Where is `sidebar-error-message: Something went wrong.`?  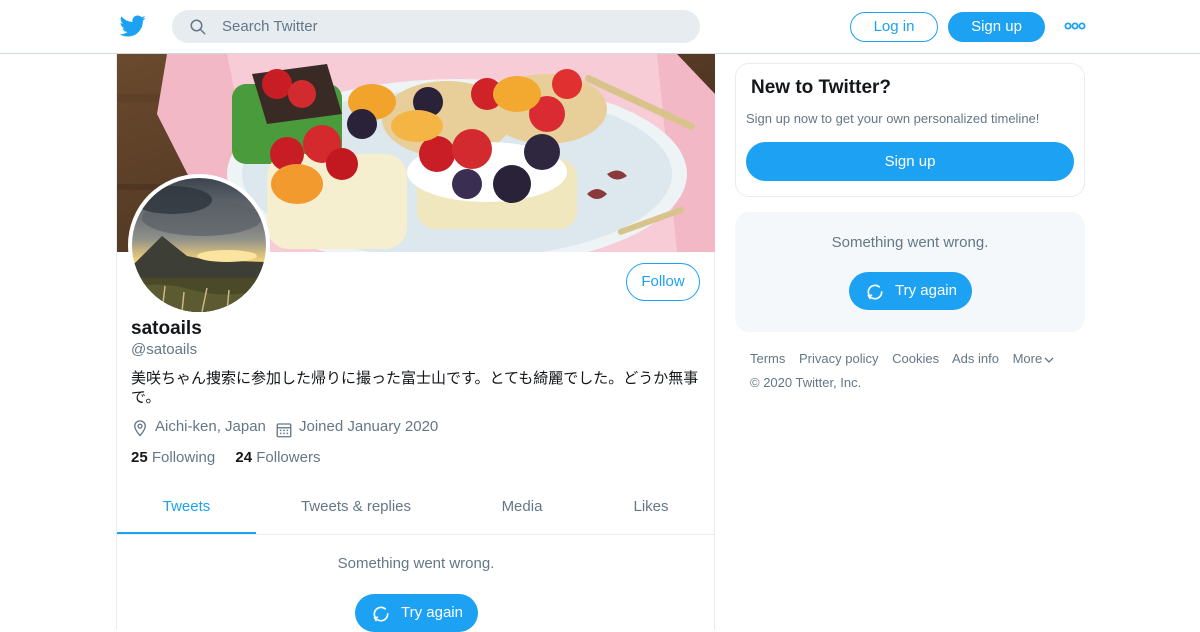 sidebar-error-message: Something went wrong. is located at coordinates (910, 242).